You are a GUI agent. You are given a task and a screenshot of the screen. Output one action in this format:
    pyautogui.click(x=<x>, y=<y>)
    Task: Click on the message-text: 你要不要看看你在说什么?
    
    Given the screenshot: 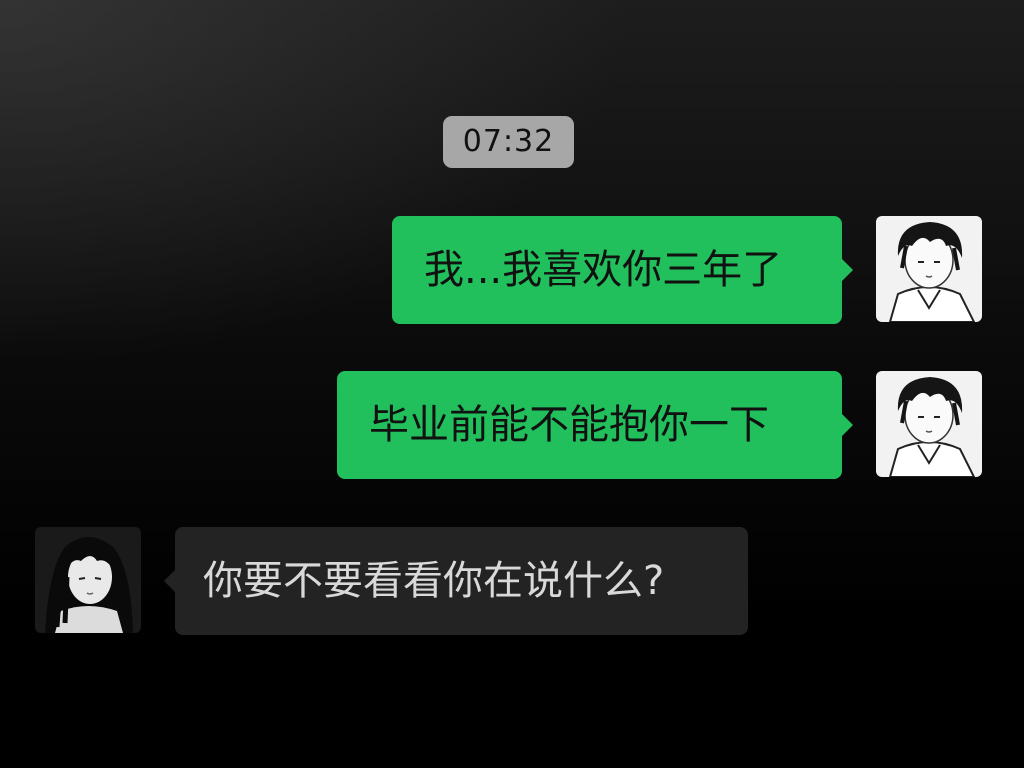 What is the action you would take?
    pyautogui.click(x=434, y=581)
    